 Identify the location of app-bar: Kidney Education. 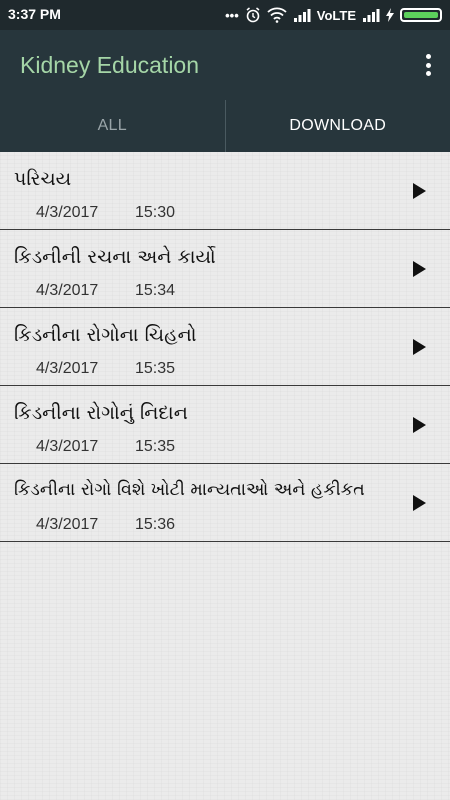
(225, 65).